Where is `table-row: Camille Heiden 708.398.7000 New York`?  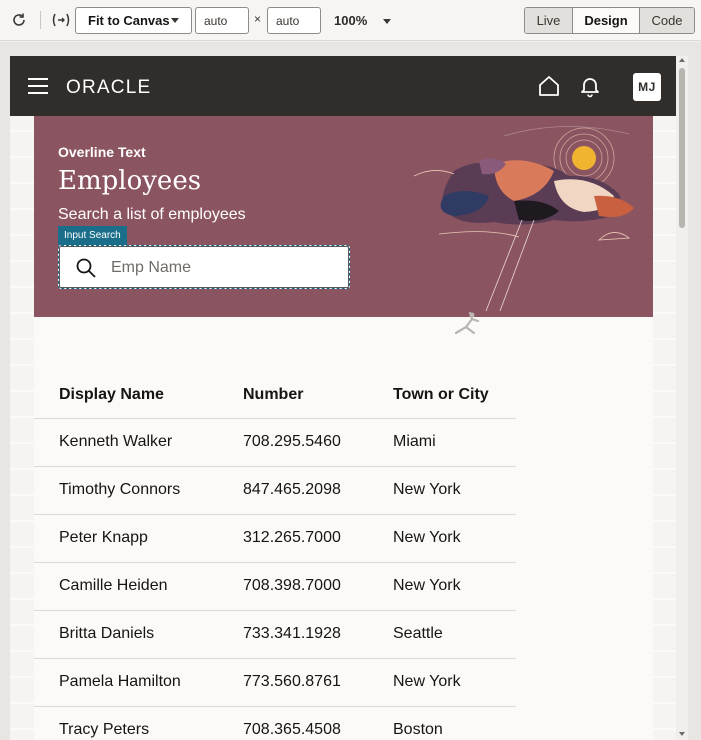
table-row: Camille Heiden 708.398.7000 New York is located at coordinates (275, 586).